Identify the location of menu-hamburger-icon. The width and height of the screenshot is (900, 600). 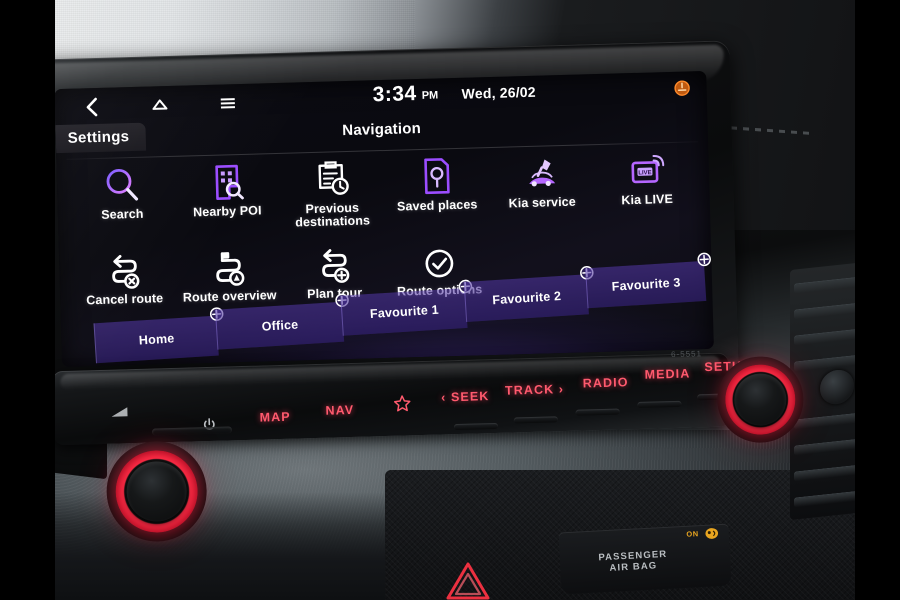
(228, 103).